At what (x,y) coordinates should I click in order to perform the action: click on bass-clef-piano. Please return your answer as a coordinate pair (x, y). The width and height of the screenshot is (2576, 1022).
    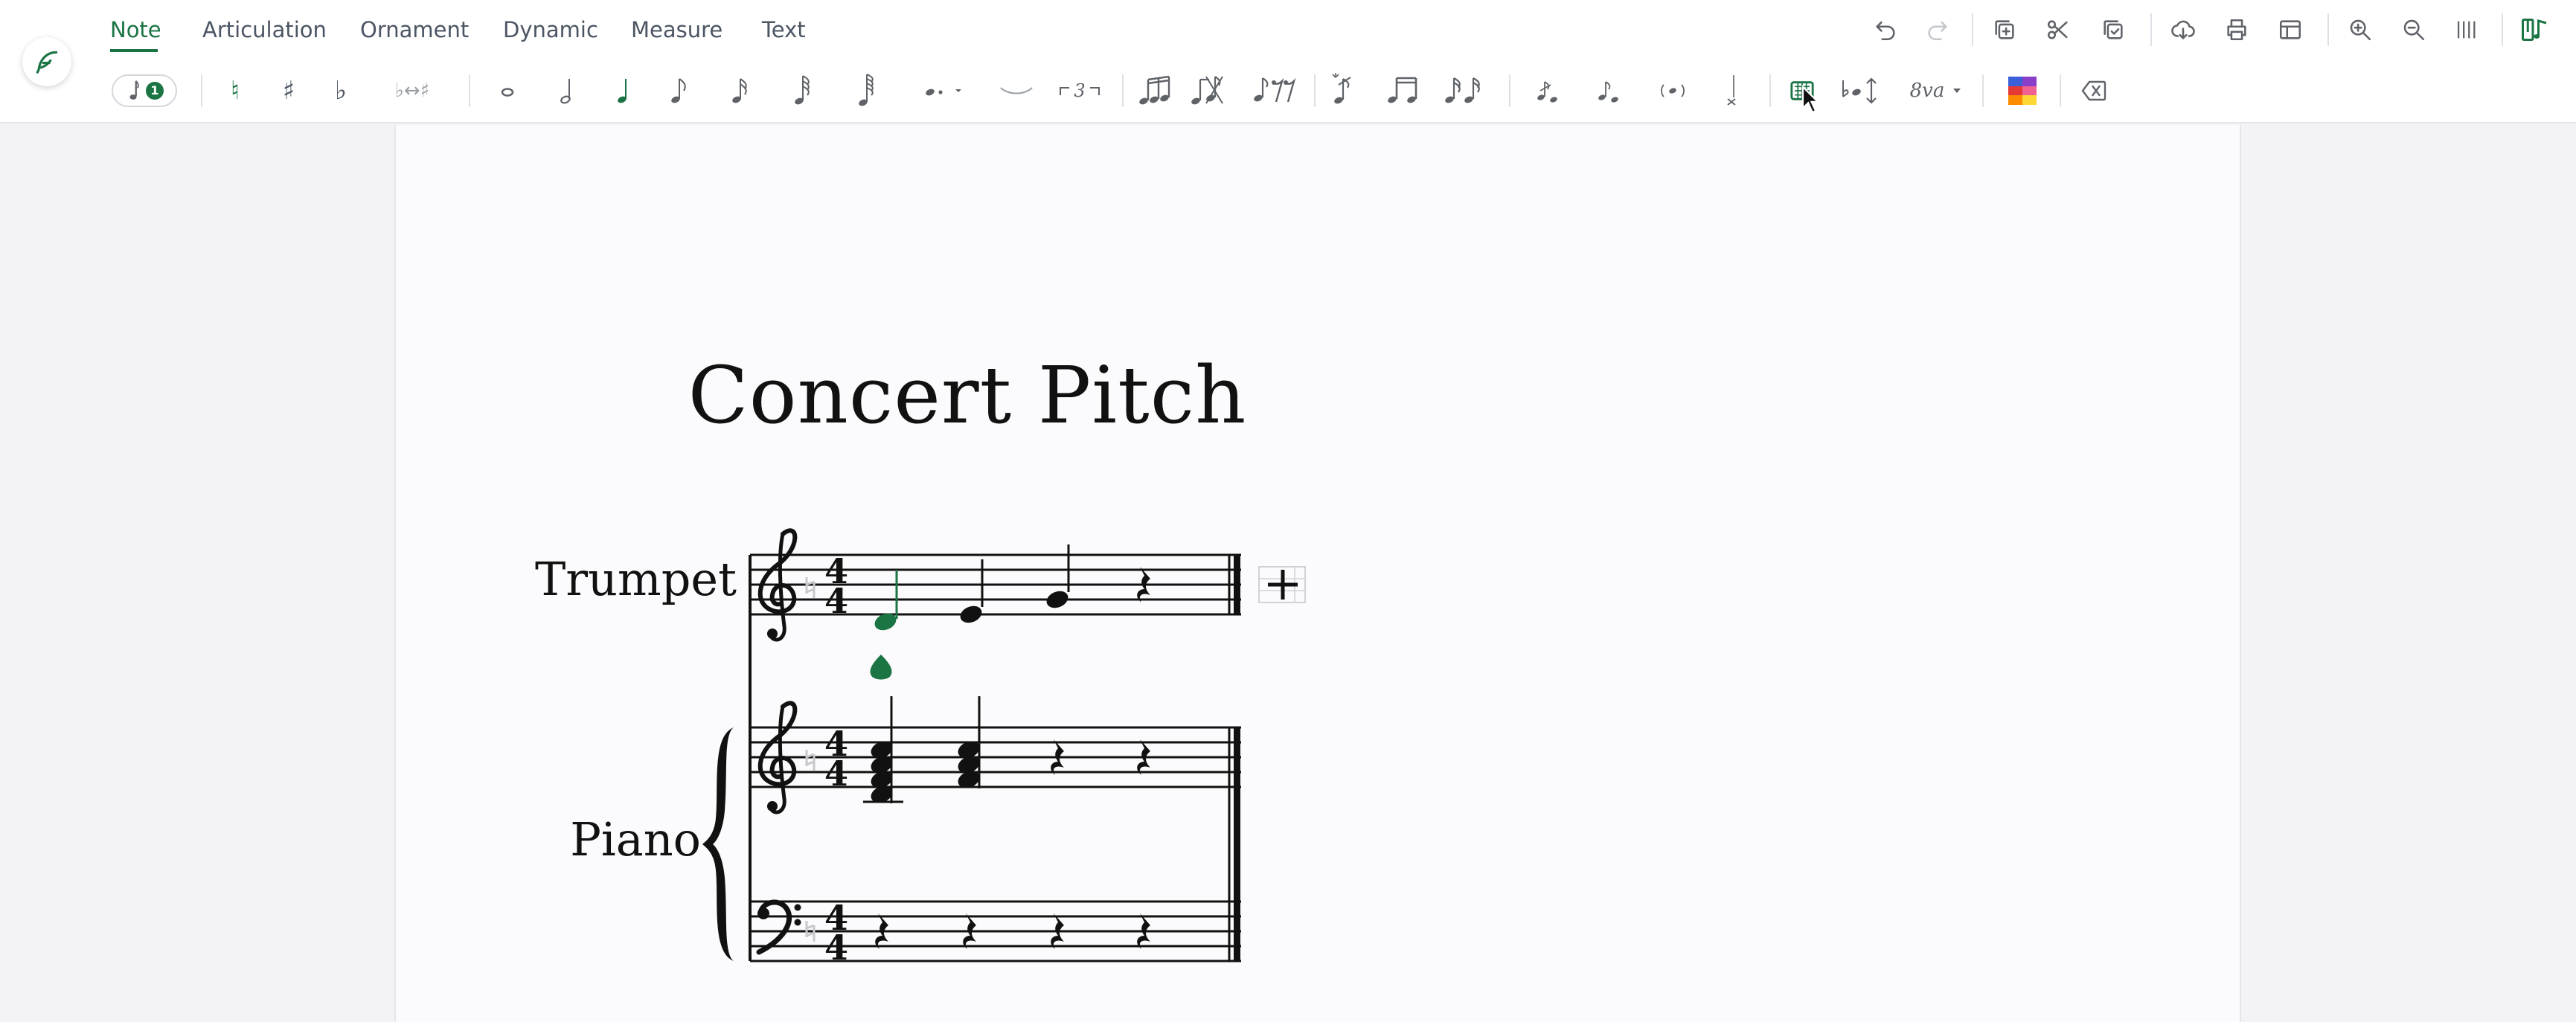
    Looking at the image, I should click on (779, 927).